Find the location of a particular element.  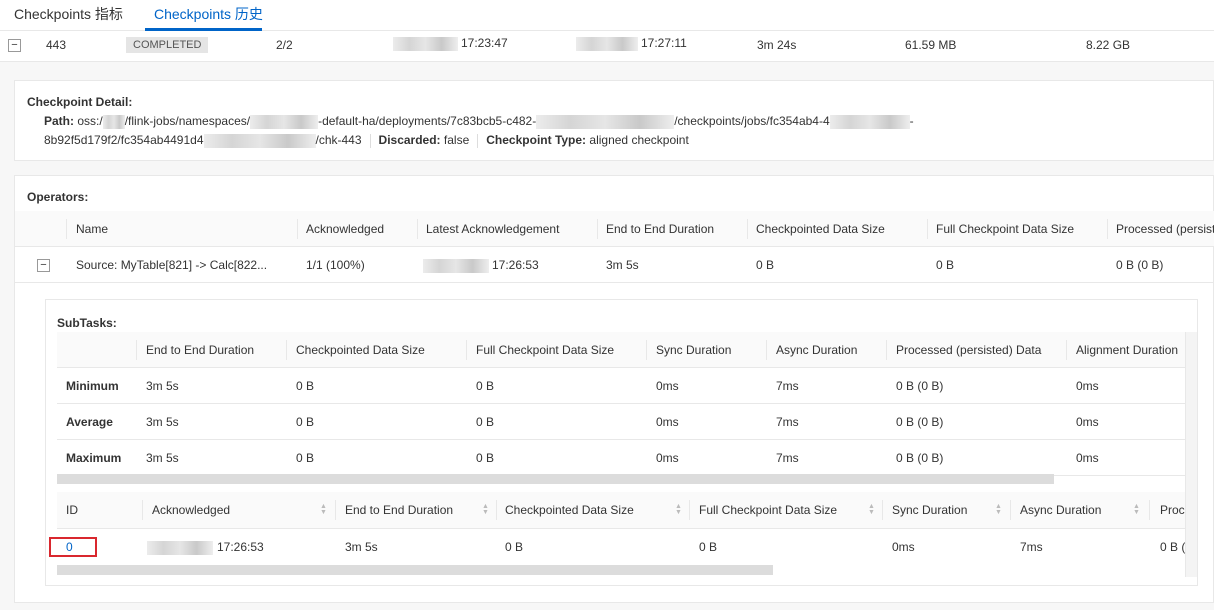

summary-row: Maximum 3m 5s 0 B 0 B 0ms 7ms 0 B (0 B) 0ms is located at coordinates (622, 458).